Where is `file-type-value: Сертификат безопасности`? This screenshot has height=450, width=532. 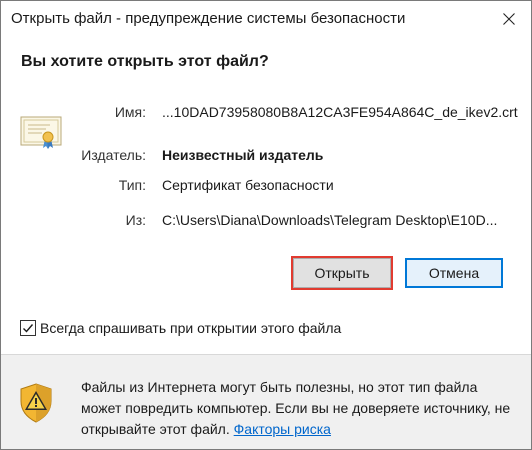 file-type-value: Сертификат безопасности is located at coordinates (248, 185).